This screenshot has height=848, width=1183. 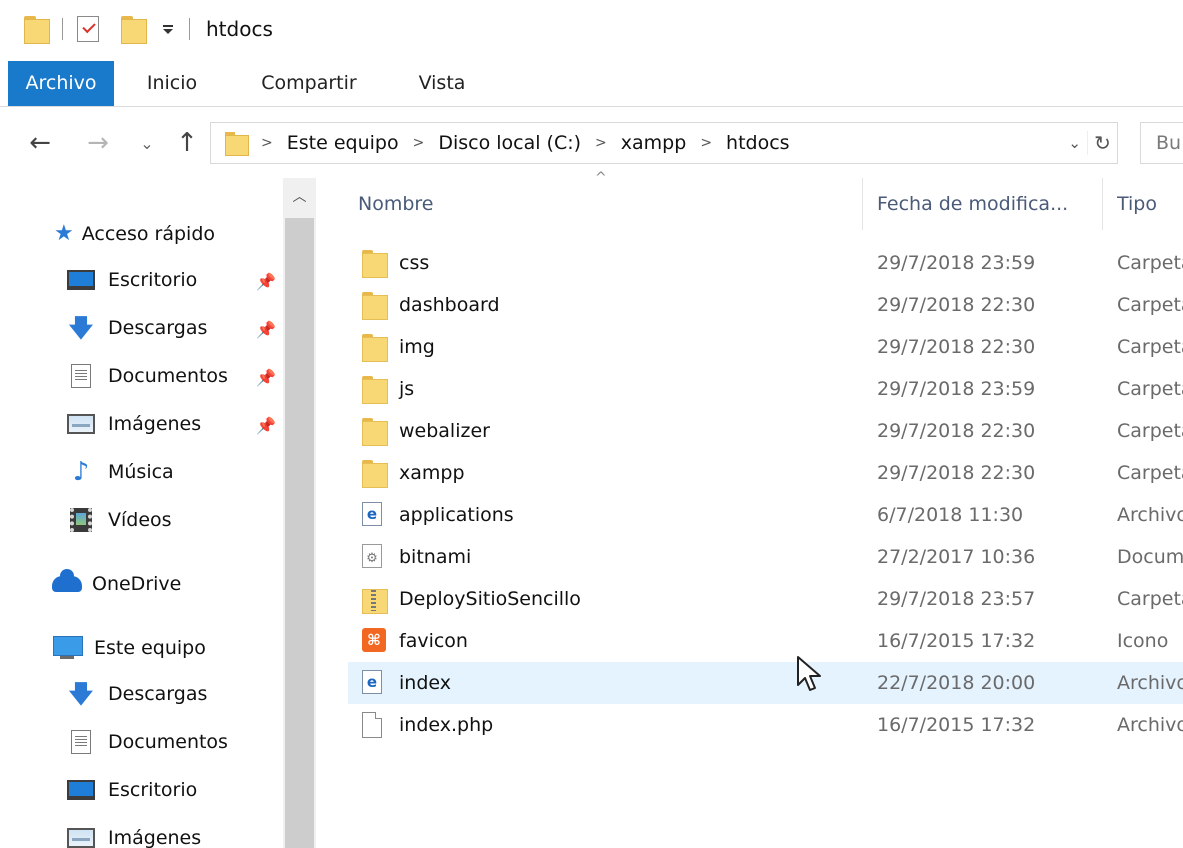 I want to click on window-title: htdocs, so click(x=239, y=29).